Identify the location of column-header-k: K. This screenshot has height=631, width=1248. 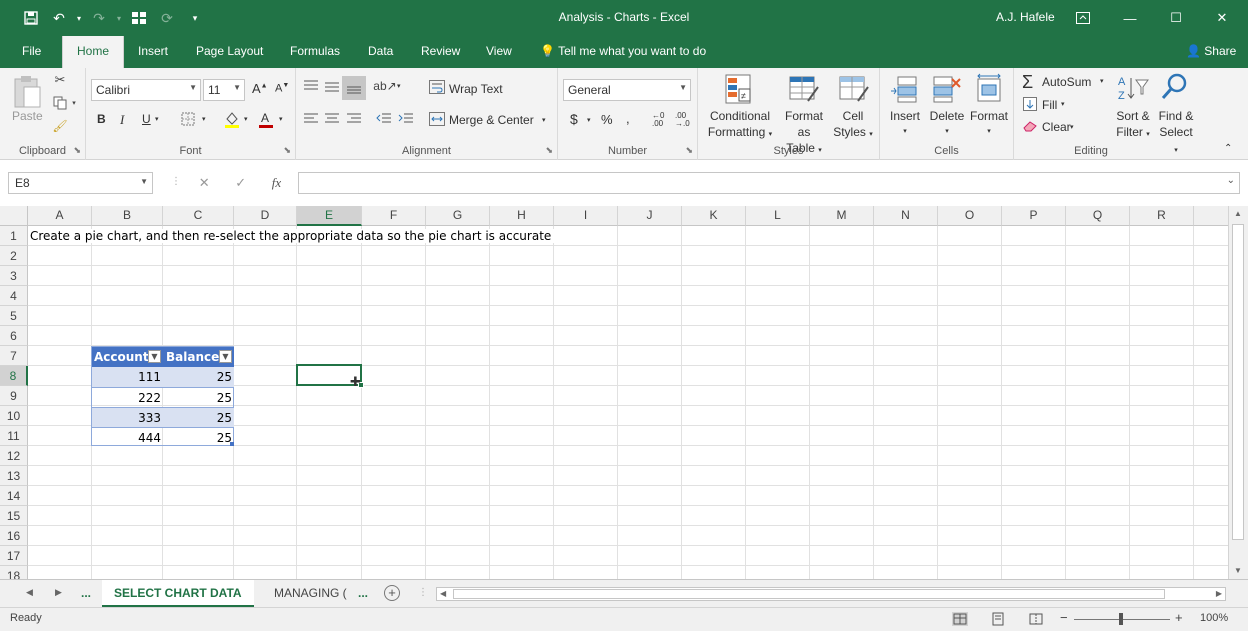
(714, 216).